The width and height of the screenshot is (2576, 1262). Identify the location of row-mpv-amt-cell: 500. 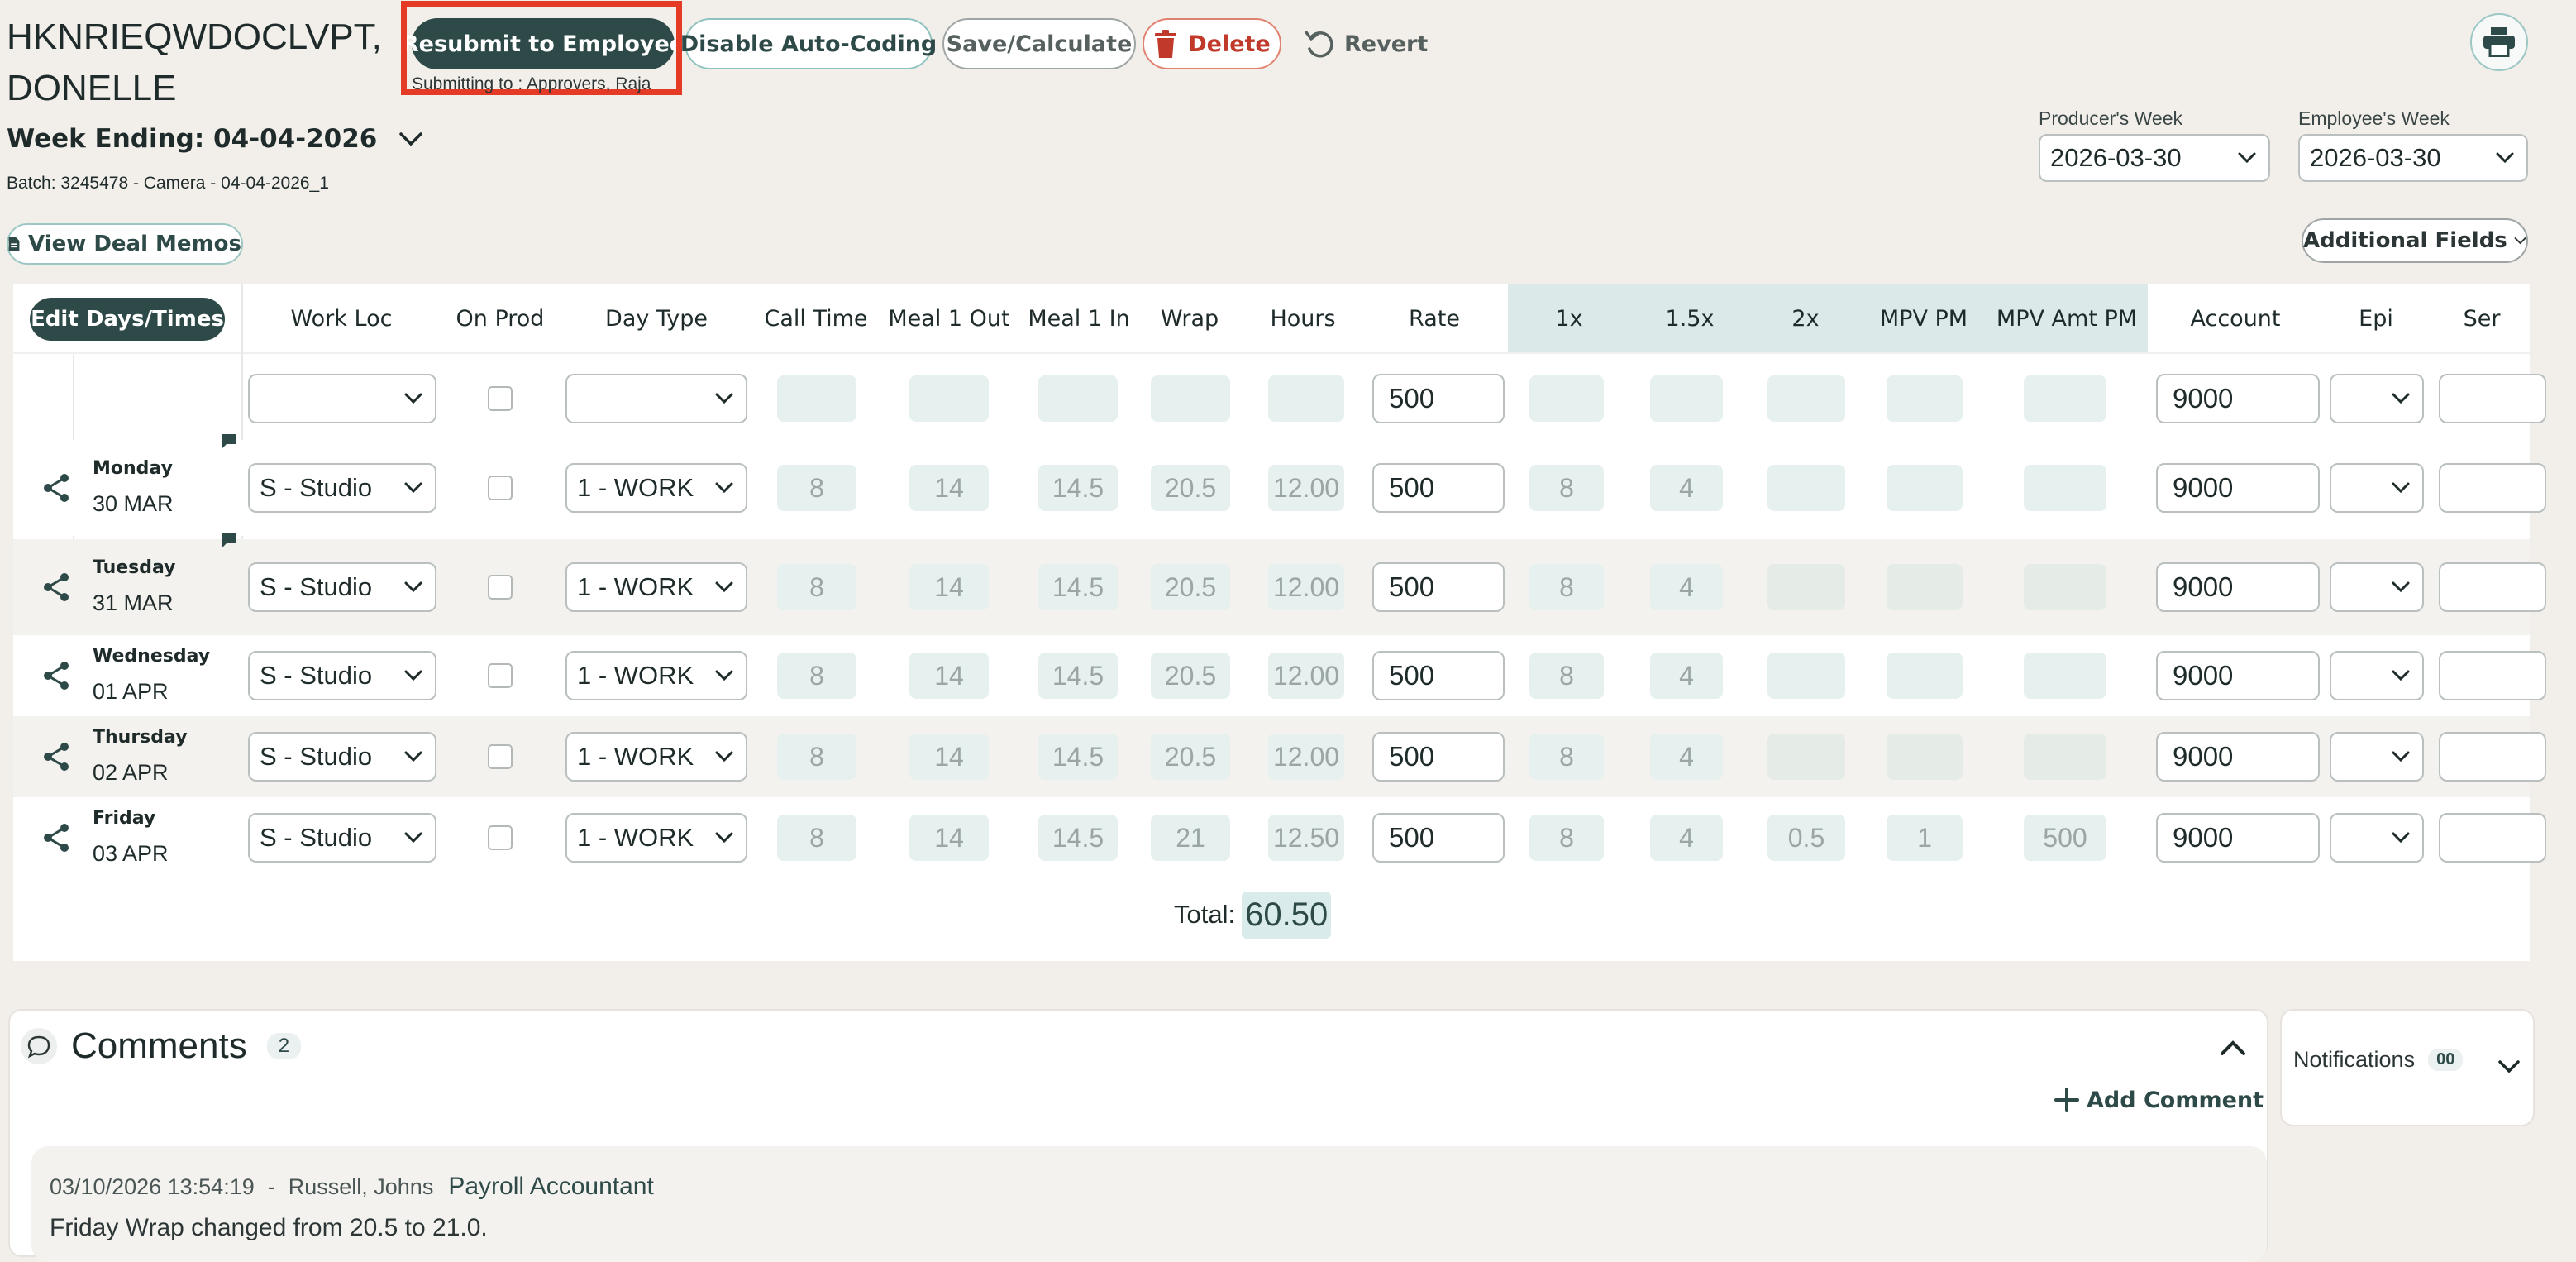
(2065, 838).